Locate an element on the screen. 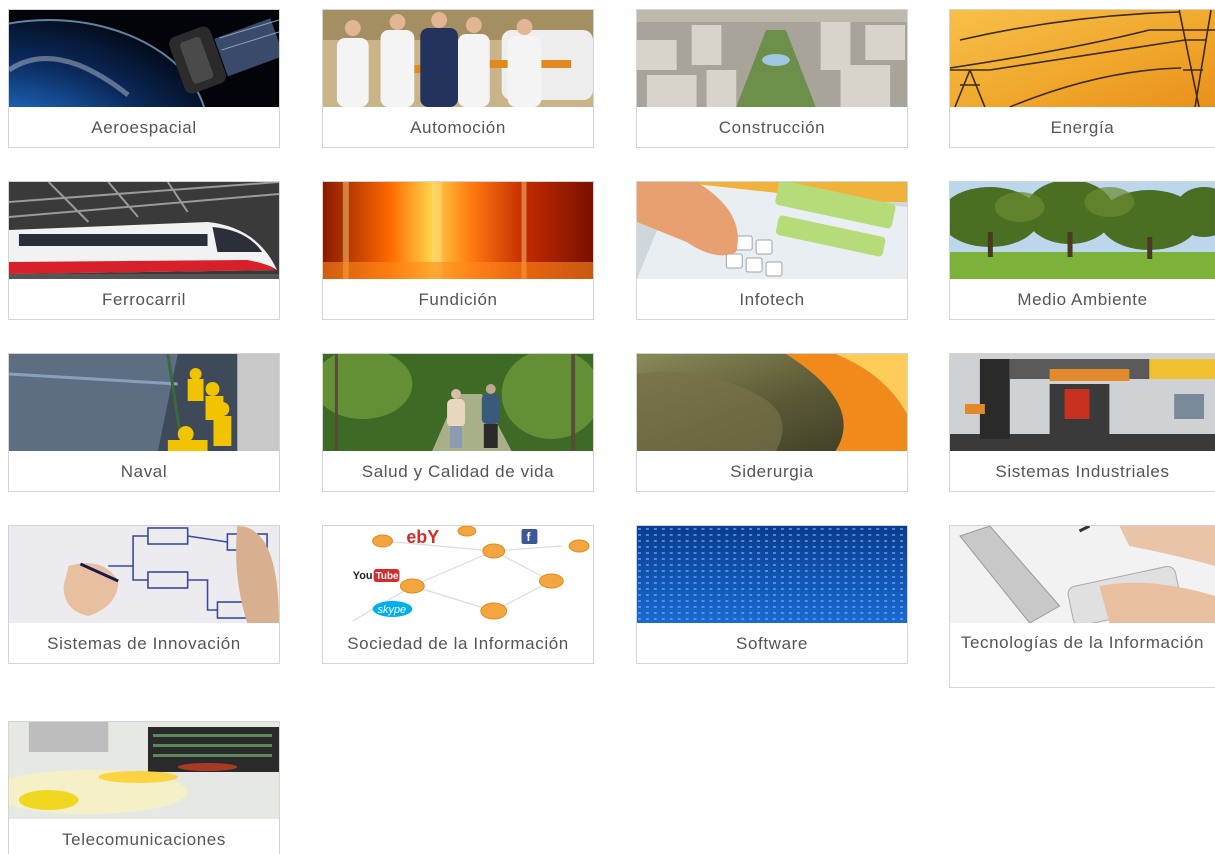 The image size is (1215, 854). sector-card-ferrocarril: Ferrocarril is located at coordinates (144, 250).